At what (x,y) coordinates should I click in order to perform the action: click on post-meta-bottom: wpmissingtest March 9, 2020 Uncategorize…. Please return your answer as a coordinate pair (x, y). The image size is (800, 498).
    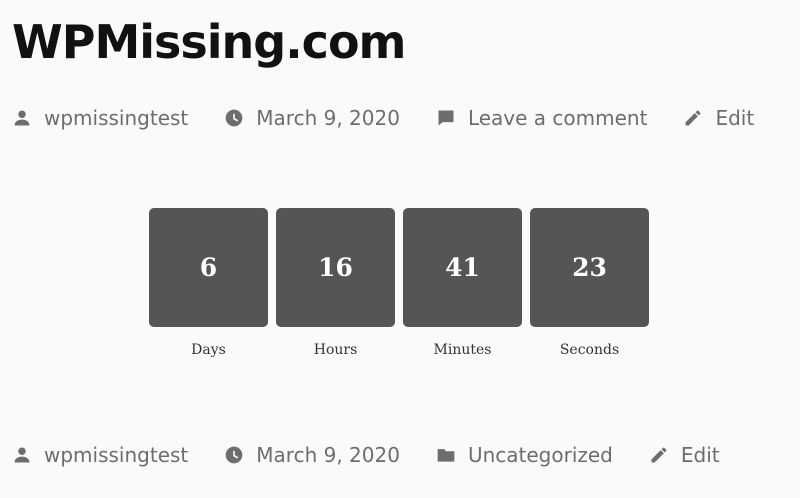
    Looking at the image, I should click on (366, 455).